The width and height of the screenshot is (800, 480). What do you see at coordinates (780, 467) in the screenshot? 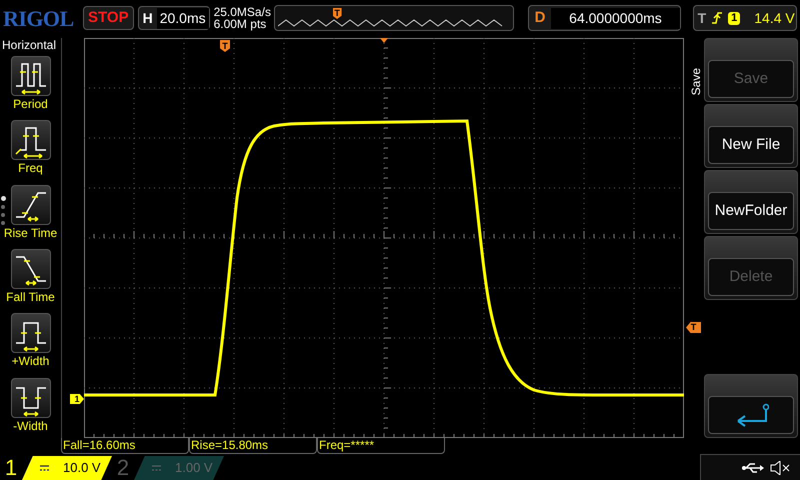
I see `speaker-muted-icon` at bounding box center [780, 467].